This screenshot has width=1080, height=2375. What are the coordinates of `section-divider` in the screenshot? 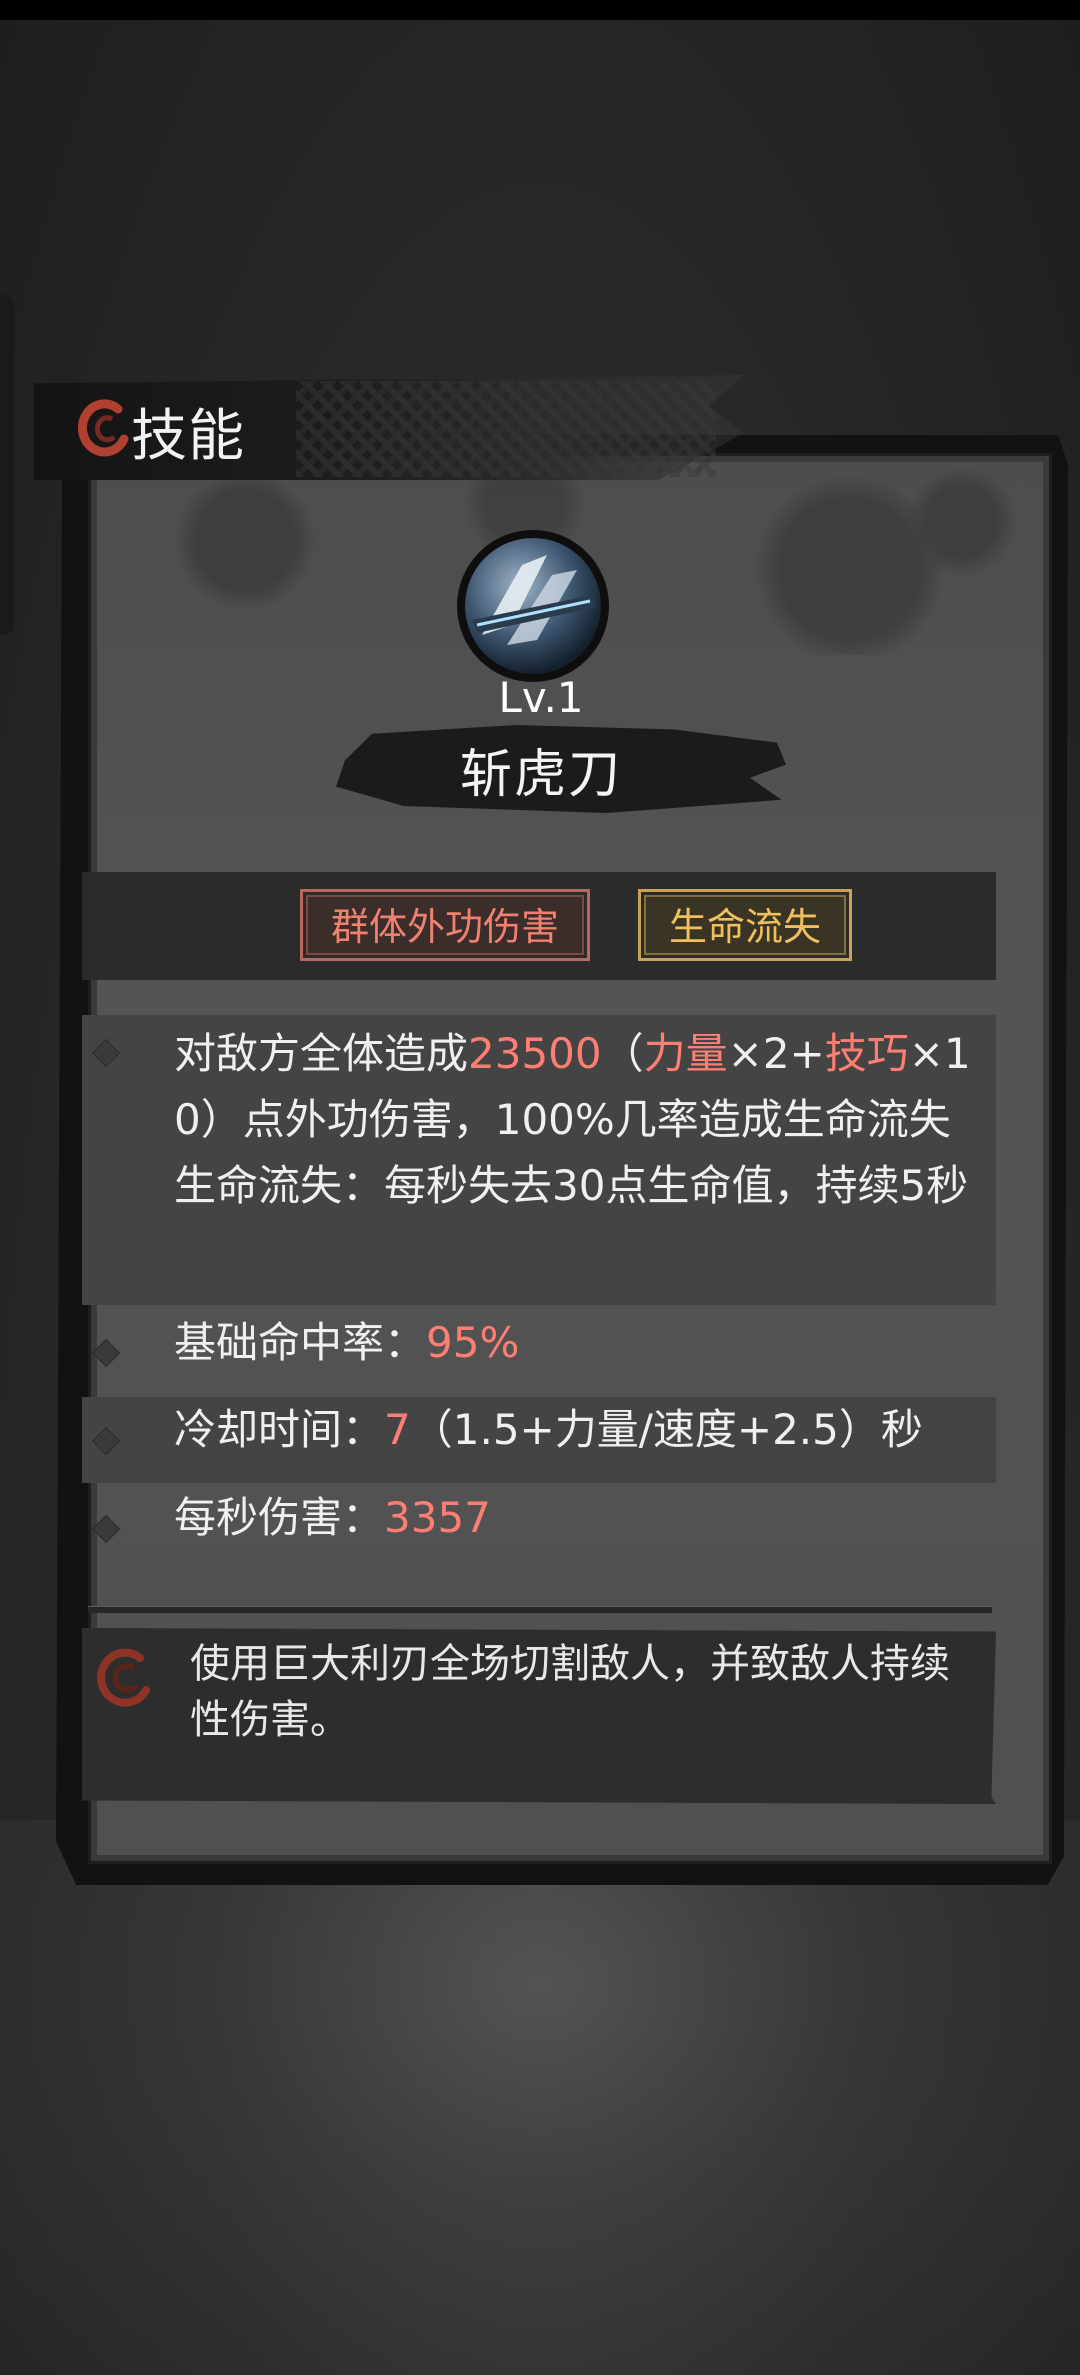 It's located at (540, 1609).